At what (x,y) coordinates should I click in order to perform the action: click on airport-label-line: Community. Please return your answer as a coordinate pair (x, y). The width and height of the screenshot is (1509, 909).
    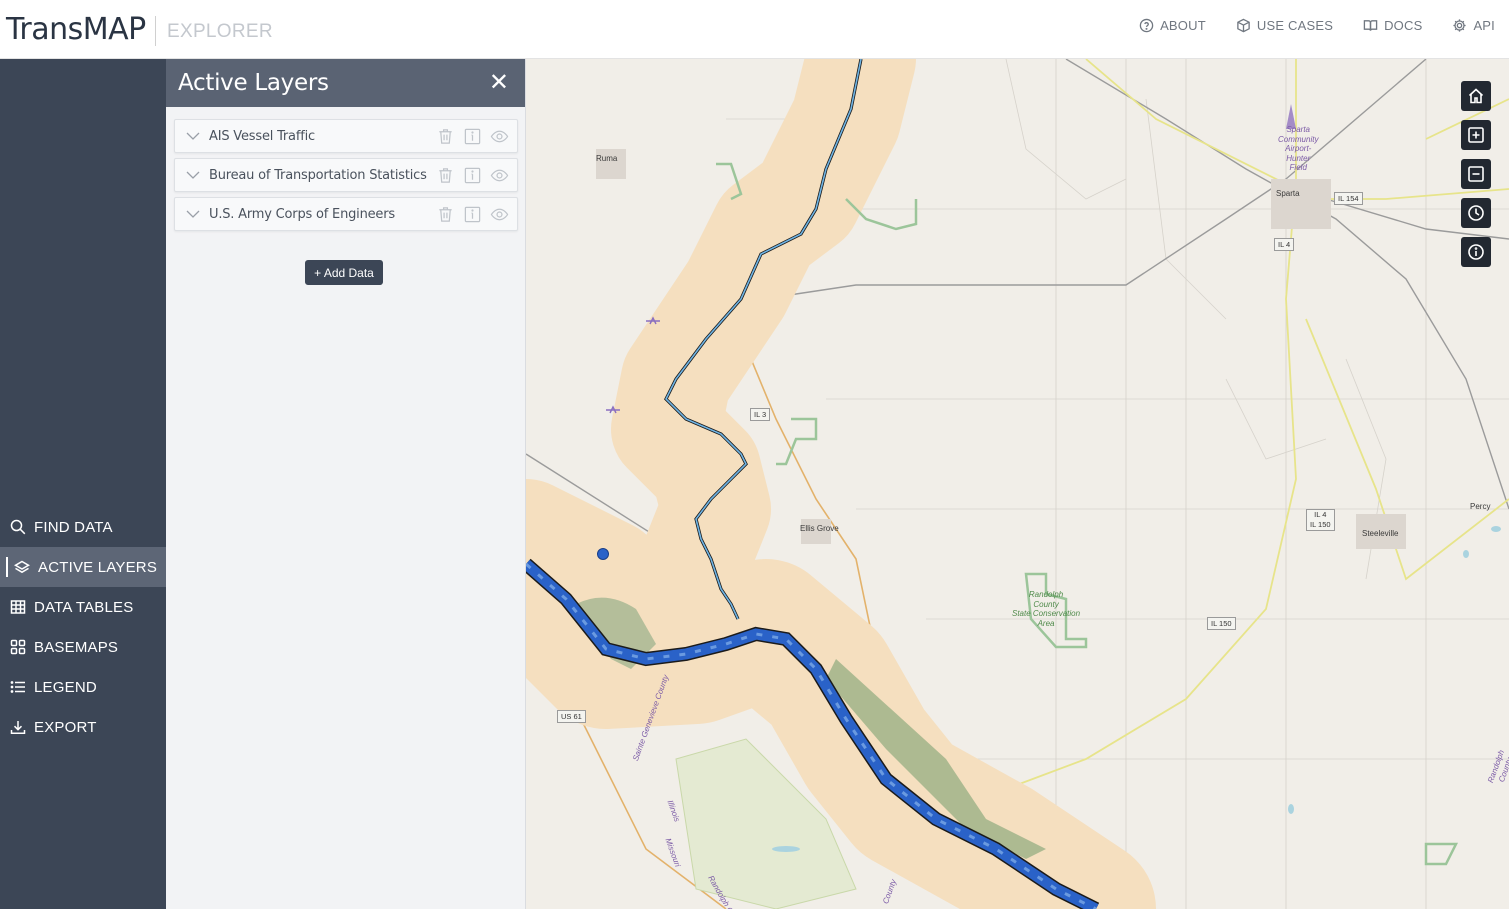
    Looking at the image, I should click on (1298, 139).